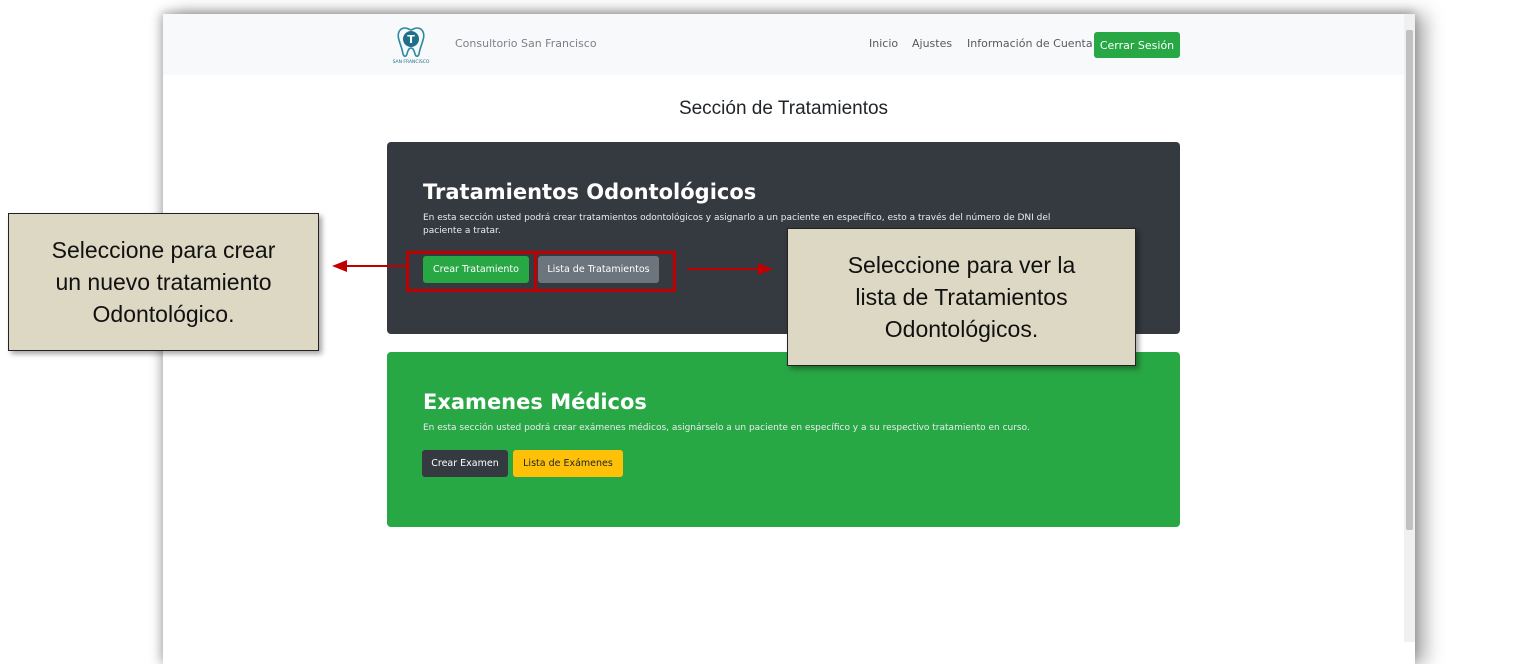 The height and width of the screenshot is (664, 1513). I want to click on callout-left-line3: Odontológico., so click(163, 314).